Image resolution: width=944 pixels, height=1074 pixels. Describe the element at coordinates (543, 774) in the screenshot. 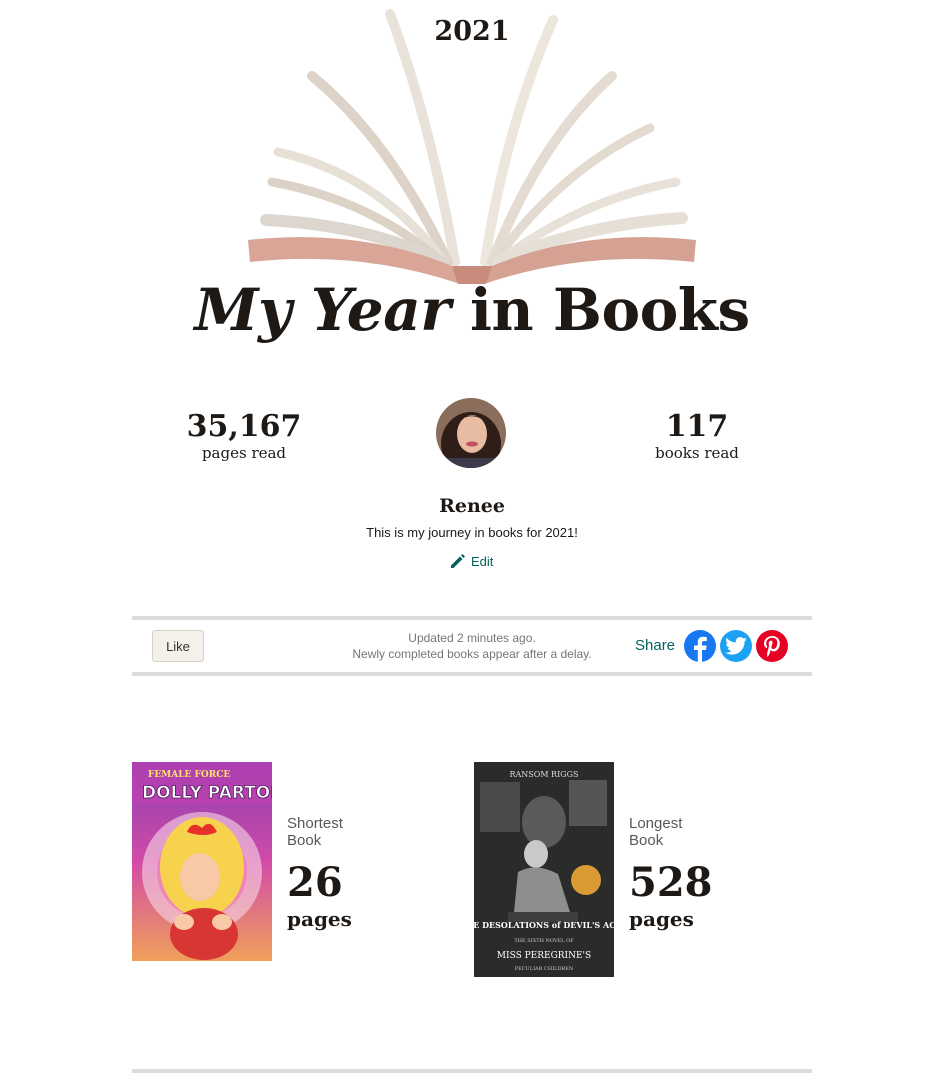

I see `cover-author-text: RANSOM RIGGS` at that location.